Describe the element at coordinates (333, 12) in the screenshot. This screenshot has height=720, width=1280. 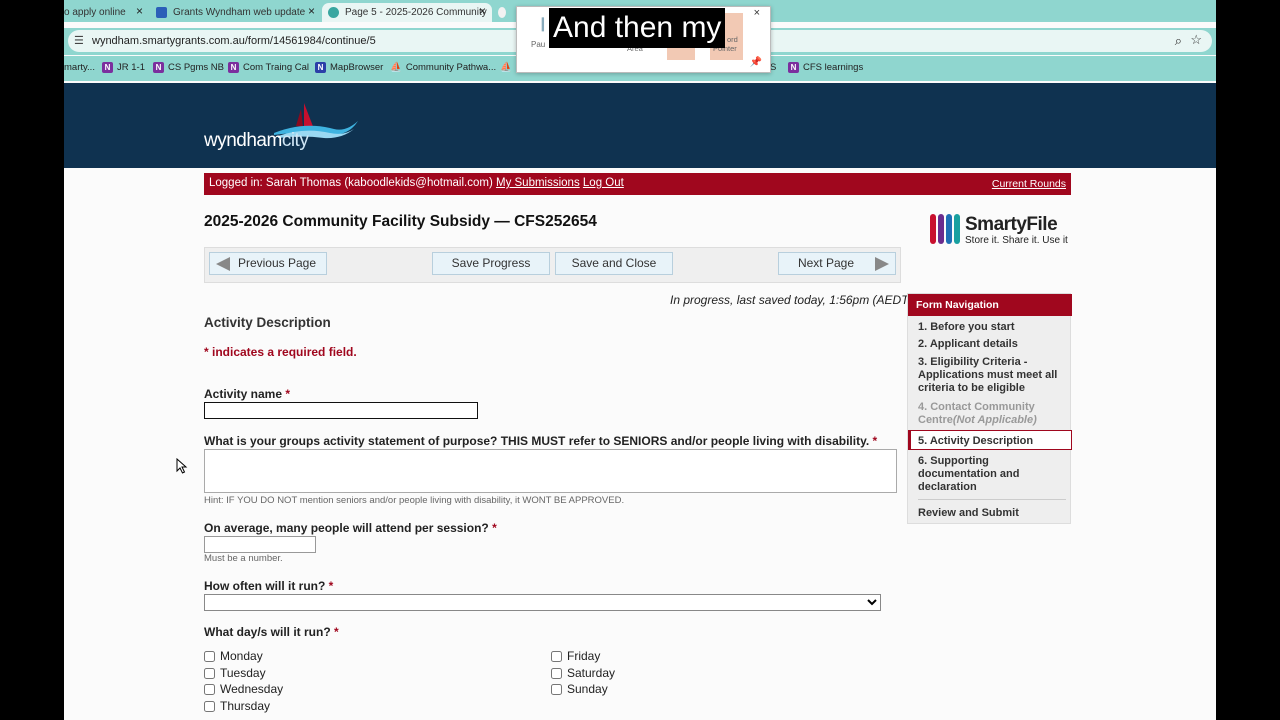
I see `site-icon` at that location.